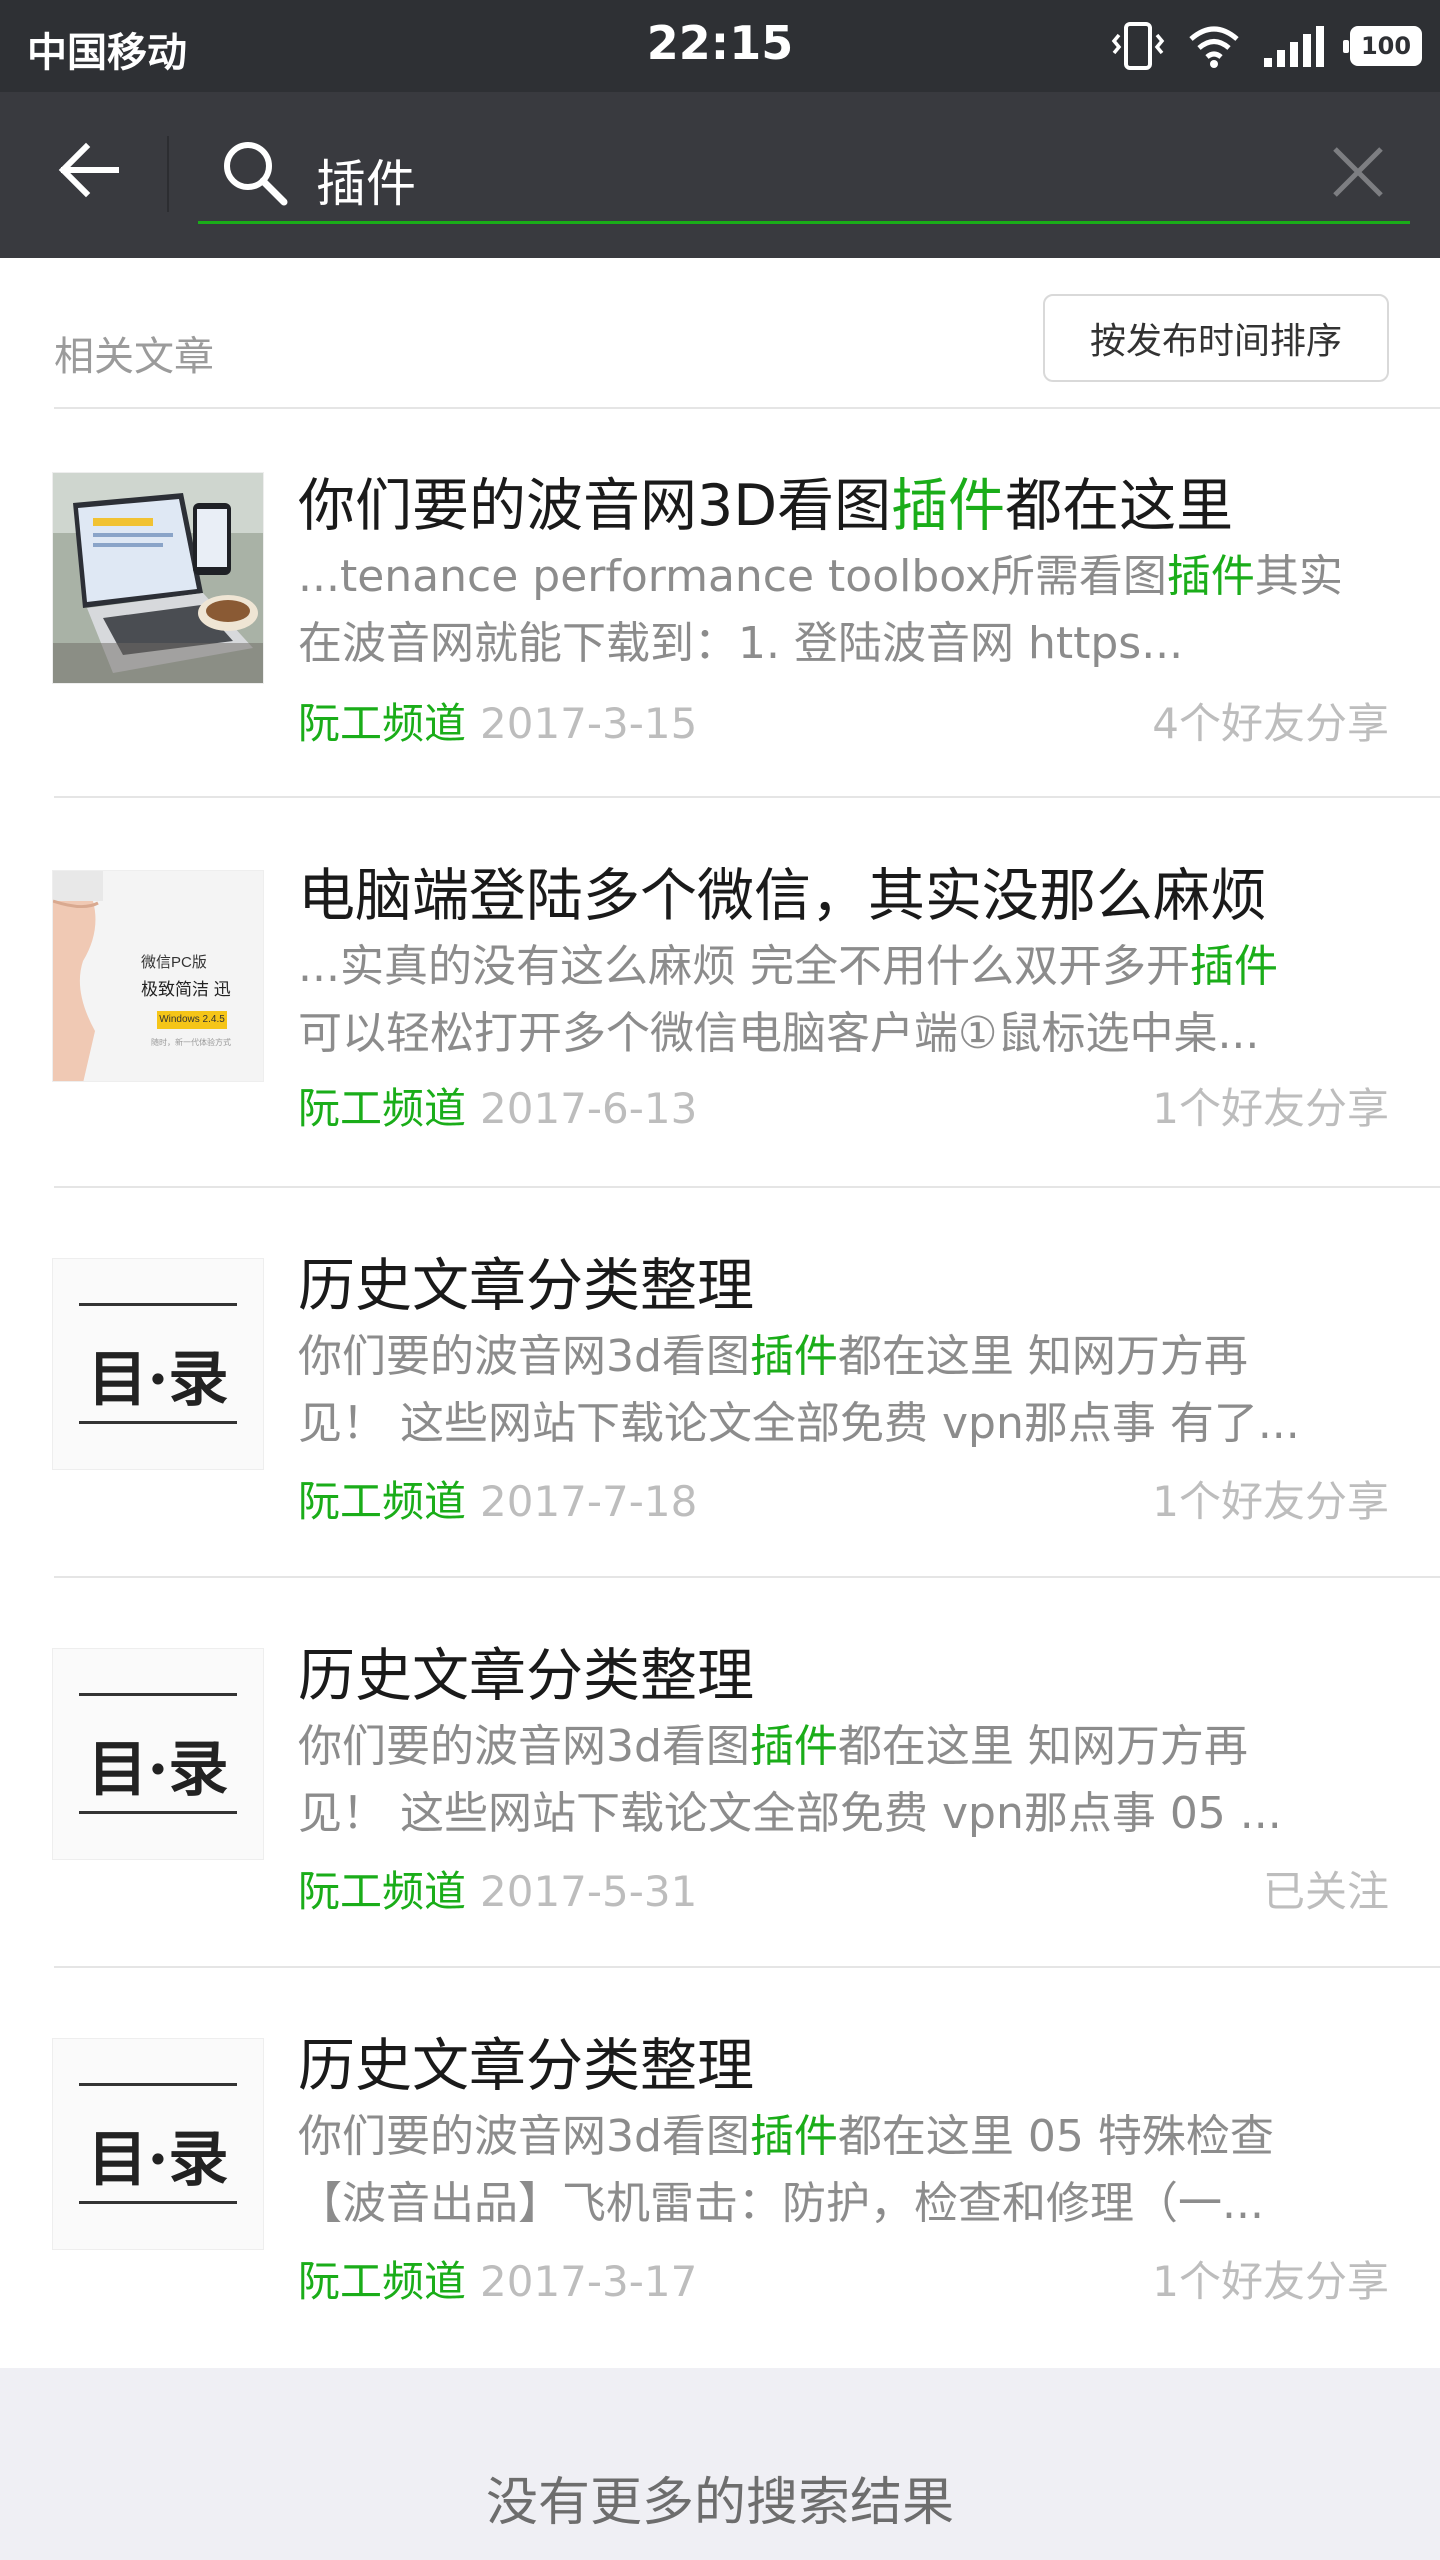 The width and height of the screenshot is (1440, 2560). What do you see at coordinates (1325, 1891) in the screenshot?
I see `follow-status: 已关注` at bounding box center [1325, 1891].